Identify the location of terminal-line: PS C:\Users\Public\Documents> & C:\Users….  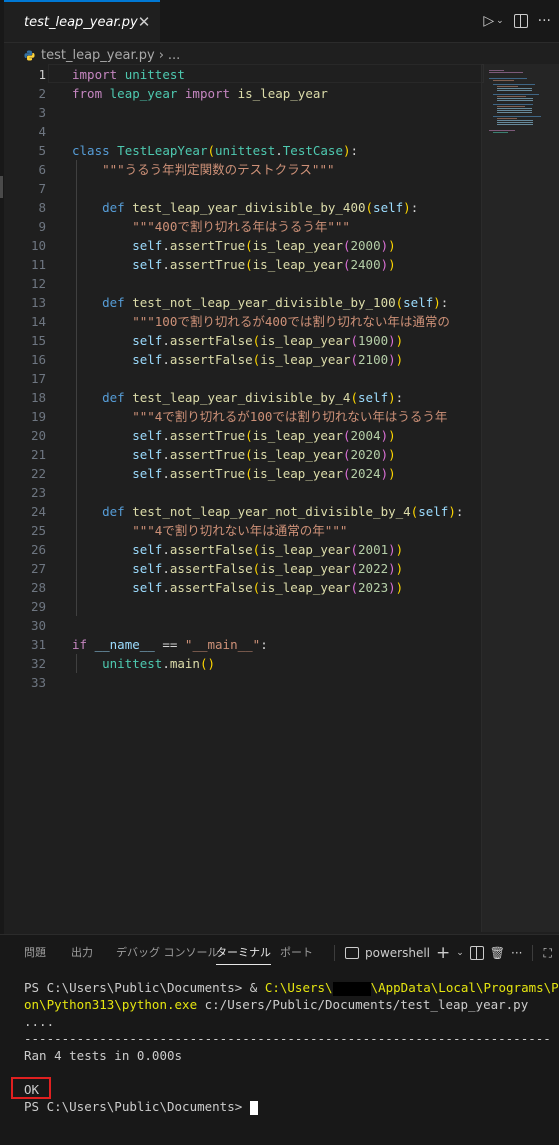
(291, 988).